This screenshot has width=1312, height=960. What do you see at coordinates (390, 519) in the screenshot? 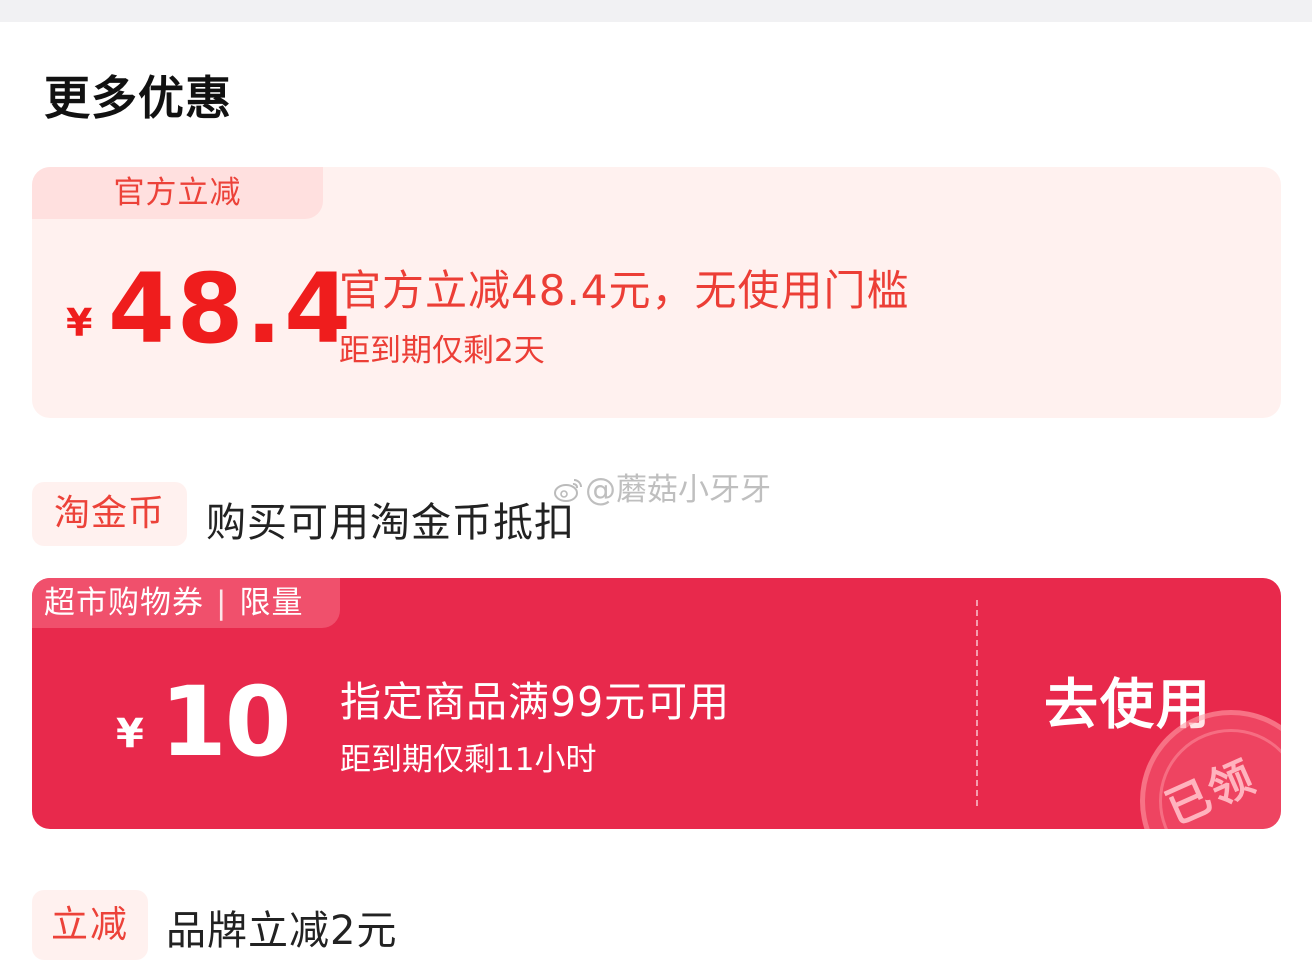
I see `taojinbi-text: 购买可用淘金币抵扣` at bounding box center [390, 519].